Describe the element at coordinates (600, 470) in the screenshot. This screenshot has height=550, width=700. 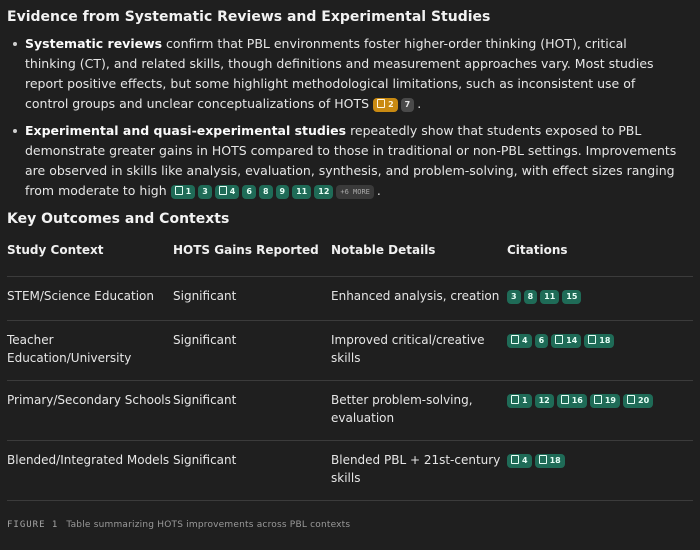
I see `cell-citations: 4 18` at that location.